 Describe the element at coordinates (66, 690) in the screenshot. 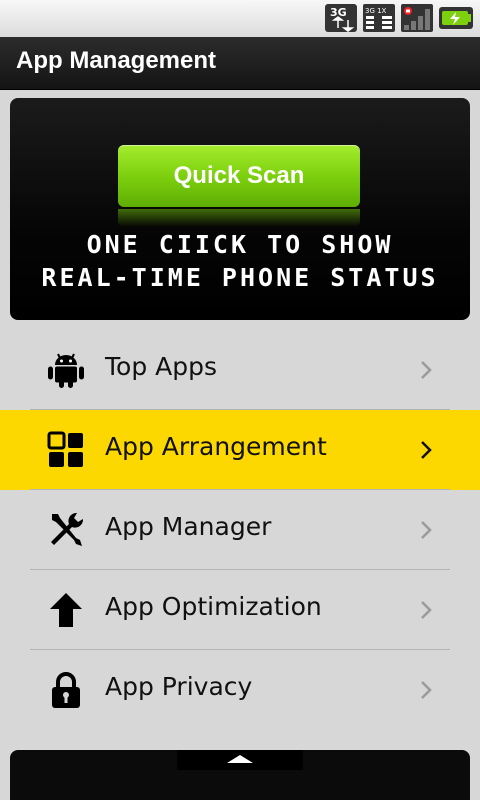

I see `lock-icon` at that location.